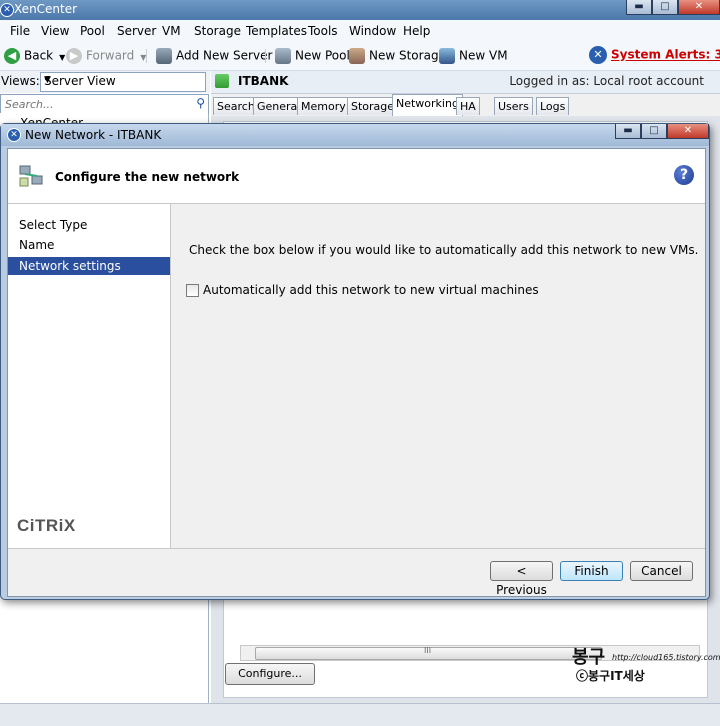  Describe the element at coordinates (665, 7) in the screenshot. I see `maximize-button: □` at that location.